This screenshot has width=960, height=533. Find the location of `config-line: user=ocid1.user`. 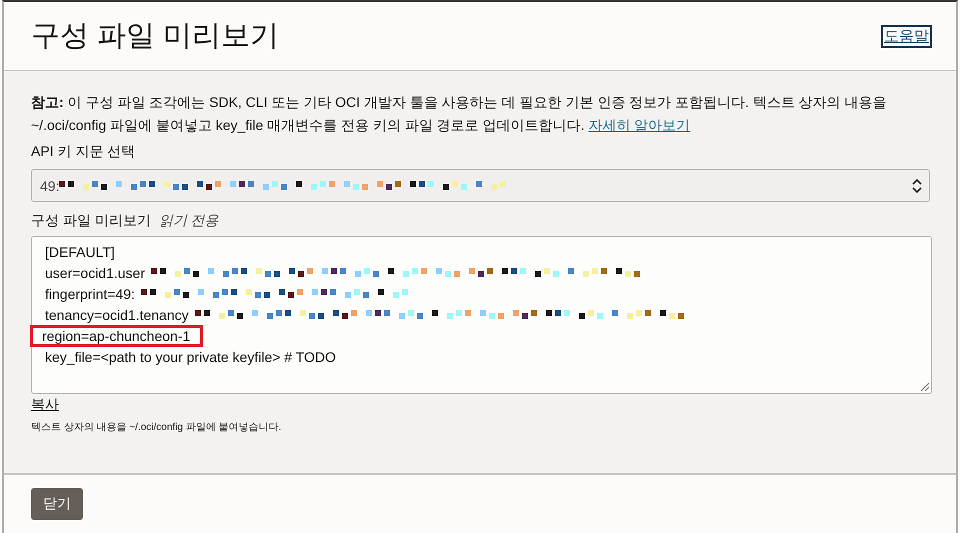

config-line: user=ocid1.user is located at coordinates (95, 273).